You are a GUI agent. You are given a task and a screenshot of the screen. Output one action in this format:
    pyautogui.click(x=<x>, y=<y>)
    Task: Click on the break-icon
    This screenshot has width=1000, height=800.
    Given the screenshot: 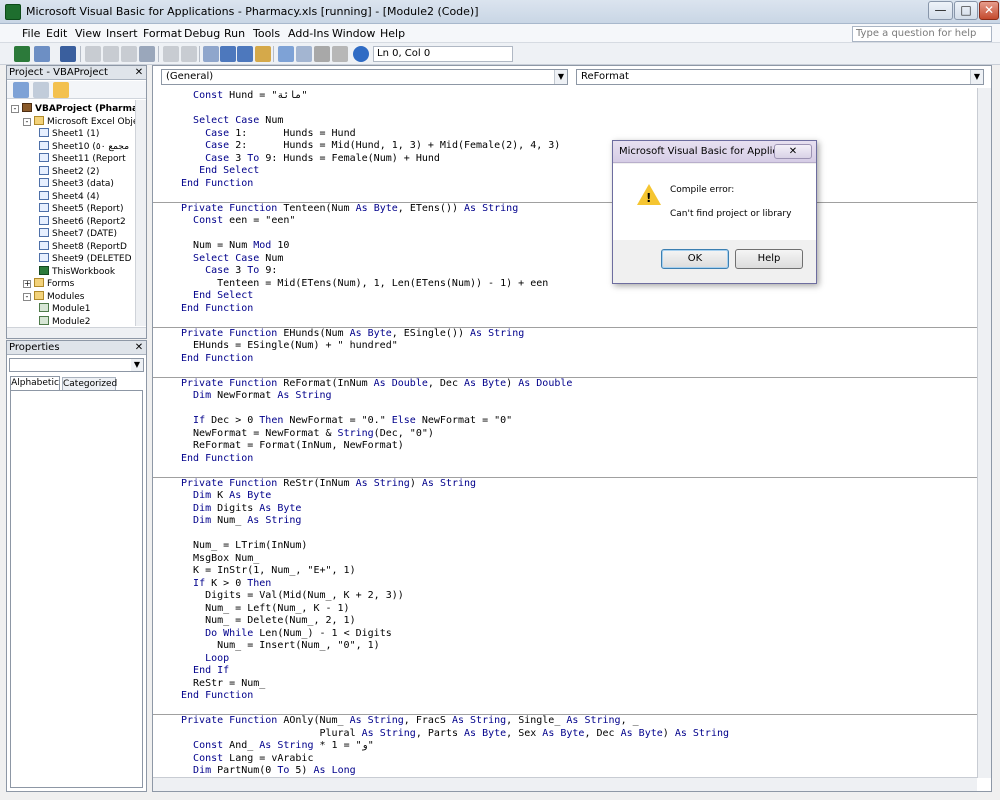 What is the action you would take?
    pyautogui.click(x=228, y=54)
    